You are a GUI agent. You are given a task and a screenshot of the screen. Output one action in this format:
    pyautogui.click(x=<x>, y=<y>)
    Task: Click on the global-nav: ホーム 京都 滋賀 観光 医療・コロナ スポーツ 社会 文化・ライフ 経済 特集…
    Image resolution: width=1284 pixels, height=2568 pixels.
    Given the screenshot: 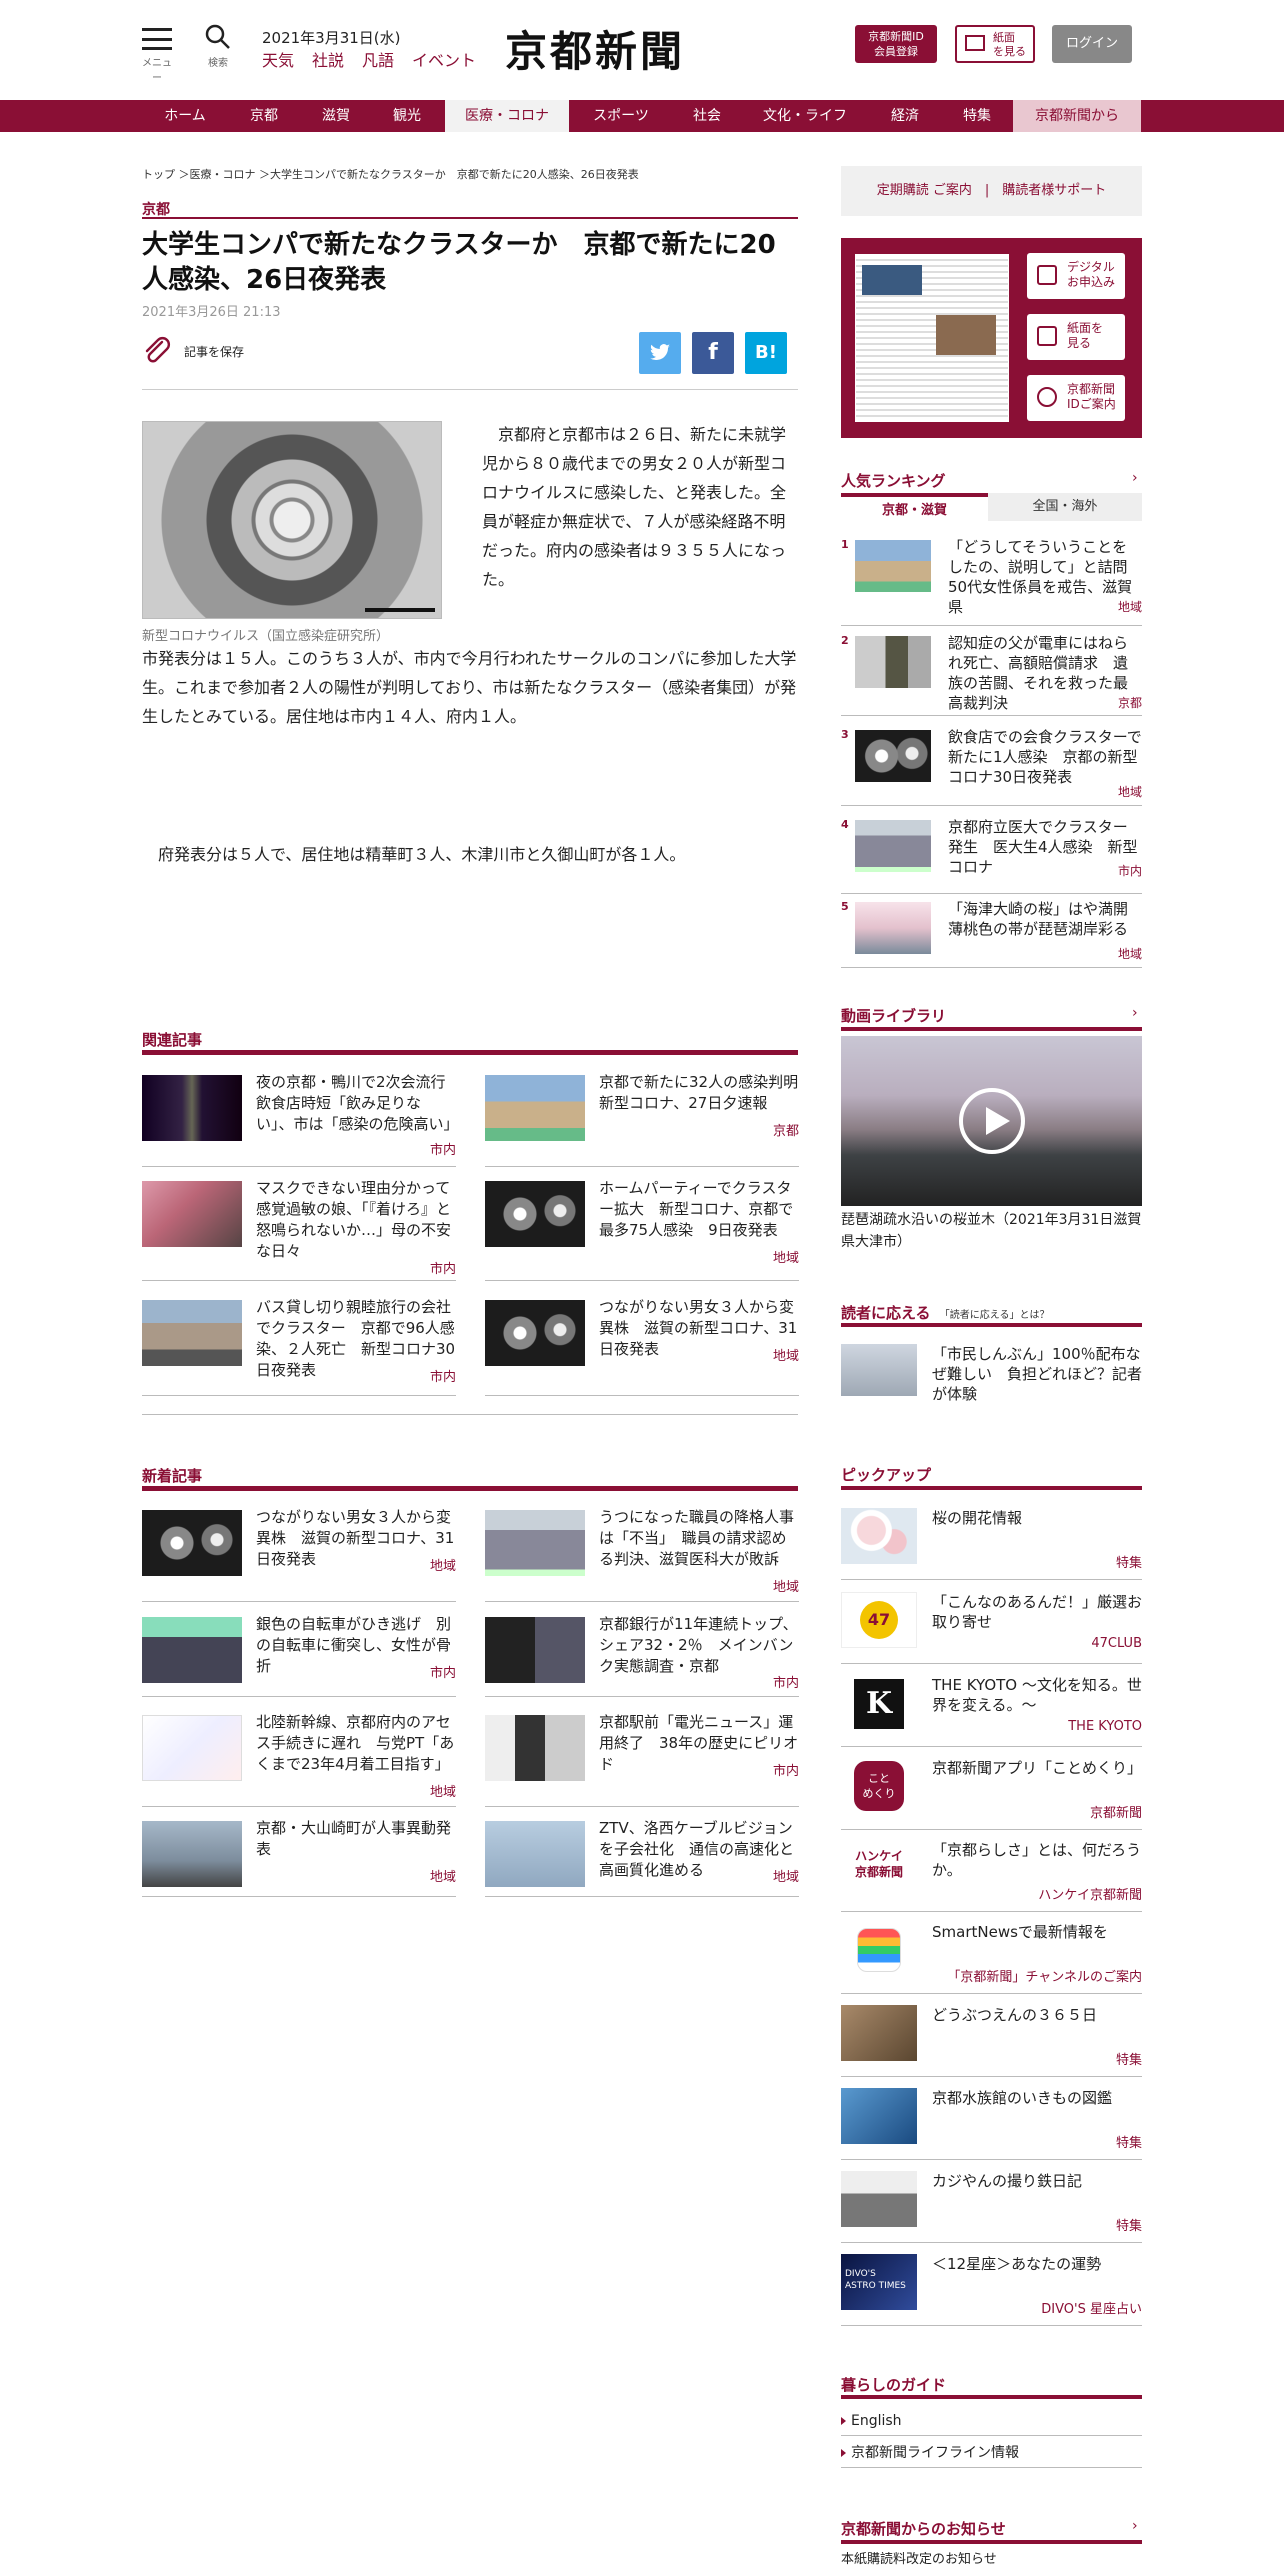 What is the action you would take?
    pyautogui.click(x=642, y=116)
    